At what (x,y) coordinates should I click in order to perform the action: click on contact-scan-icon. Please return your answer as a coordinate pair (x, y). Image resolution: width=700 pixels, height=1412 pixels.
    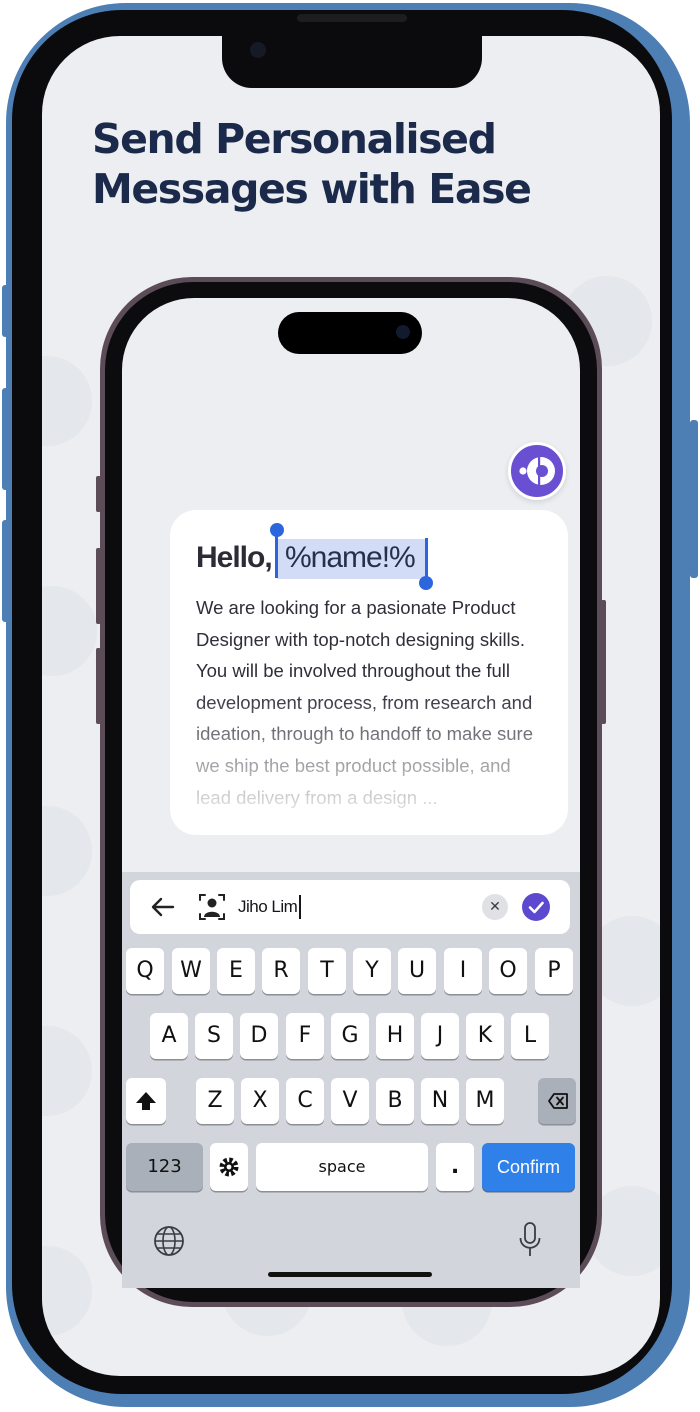
    Looking at the image, I should click on (212, 907).